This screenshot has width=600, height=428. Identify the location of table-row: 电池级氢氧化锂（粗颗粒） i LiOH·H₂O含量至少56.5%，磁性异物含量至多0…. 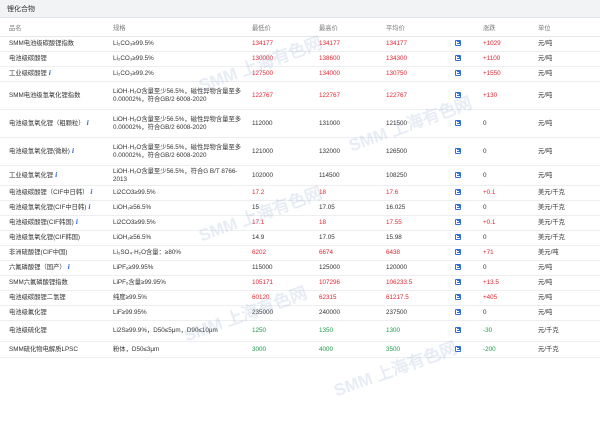
(300, 123).